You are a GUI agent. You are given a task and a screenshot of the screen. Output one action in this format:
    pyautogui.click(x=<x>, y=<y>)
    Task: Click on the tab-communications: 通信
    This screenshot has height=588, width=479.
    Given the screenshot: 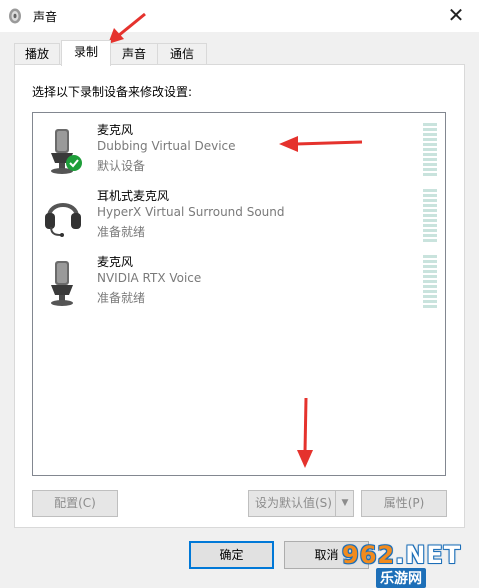 What is the action you would take?
    pyautogui.click(x=182, y=53)
    